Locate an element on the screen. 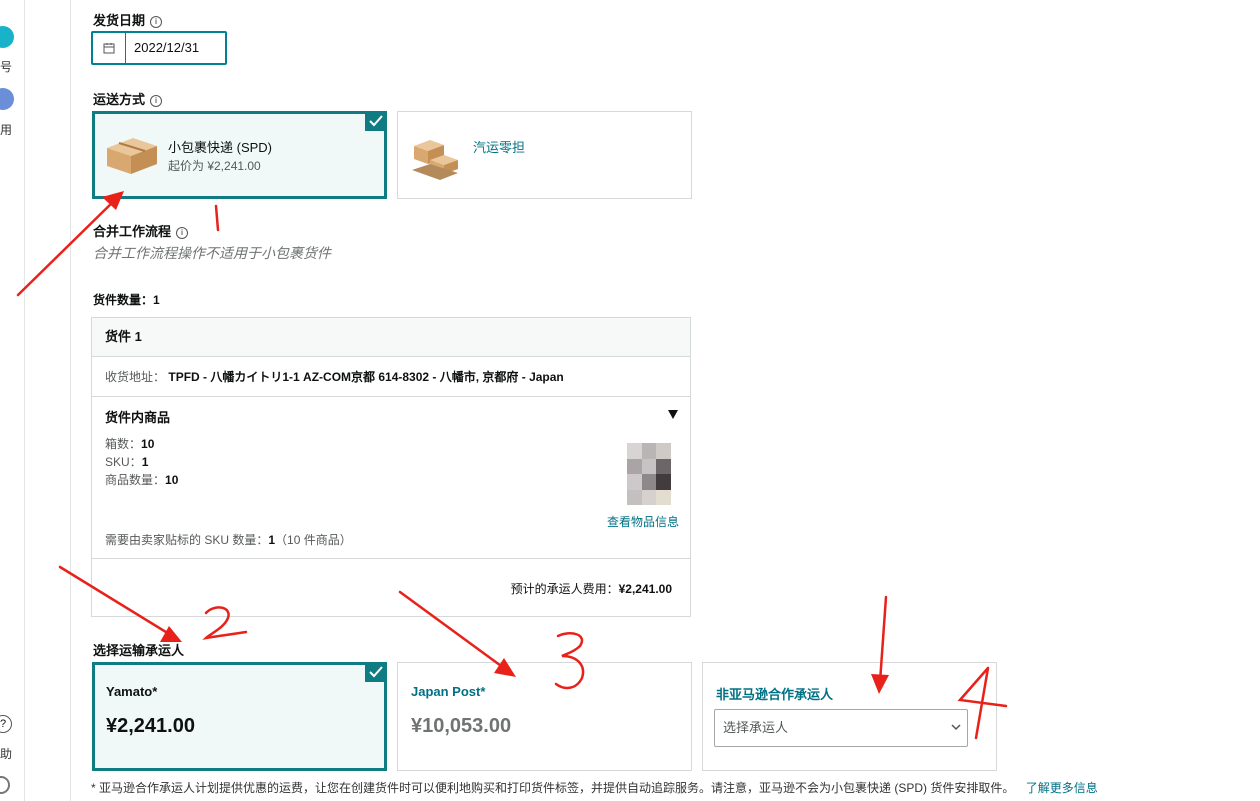  left-sidebar: 号 用 ? 助 is located at coordinates (12, 400).